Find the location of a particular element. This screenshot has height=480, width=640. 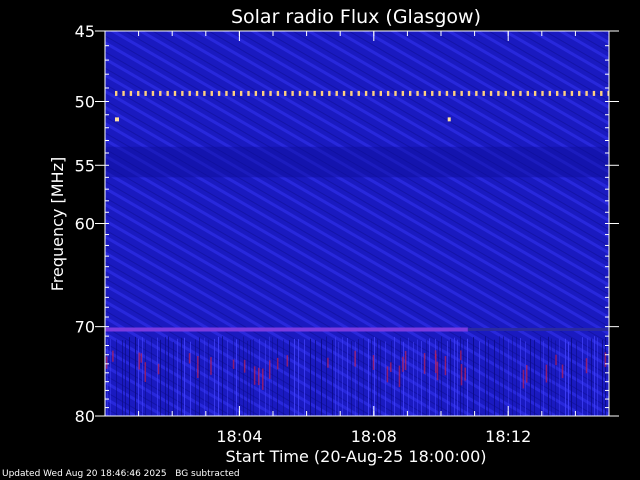

bg-note: BG subtracted is located at coordinates (207, 474).